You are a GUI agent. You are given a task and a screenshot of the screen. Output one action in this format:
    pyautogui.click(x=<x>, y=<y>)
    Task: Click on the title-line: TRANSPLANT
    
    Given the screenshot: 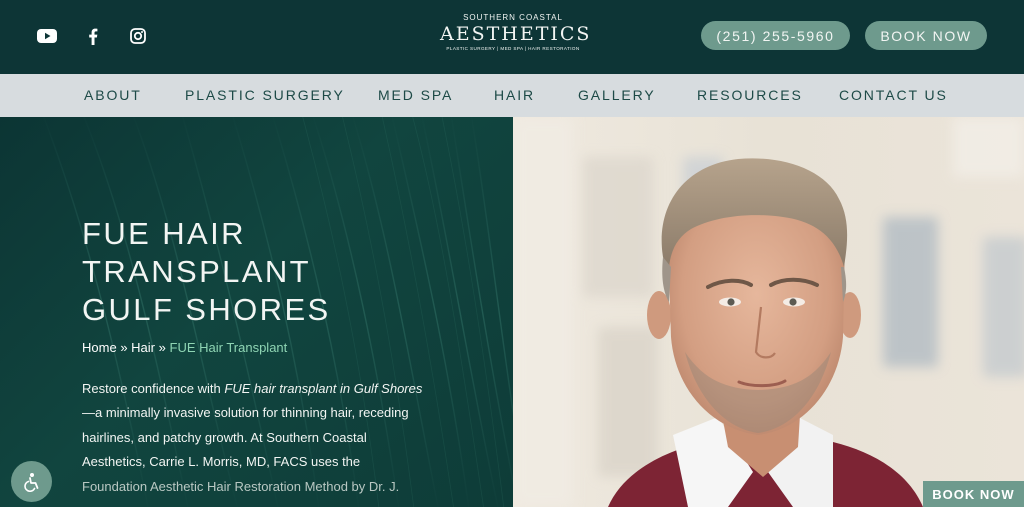 What is the action you would take?
    pyautogui.click(x=196, y=271)
    